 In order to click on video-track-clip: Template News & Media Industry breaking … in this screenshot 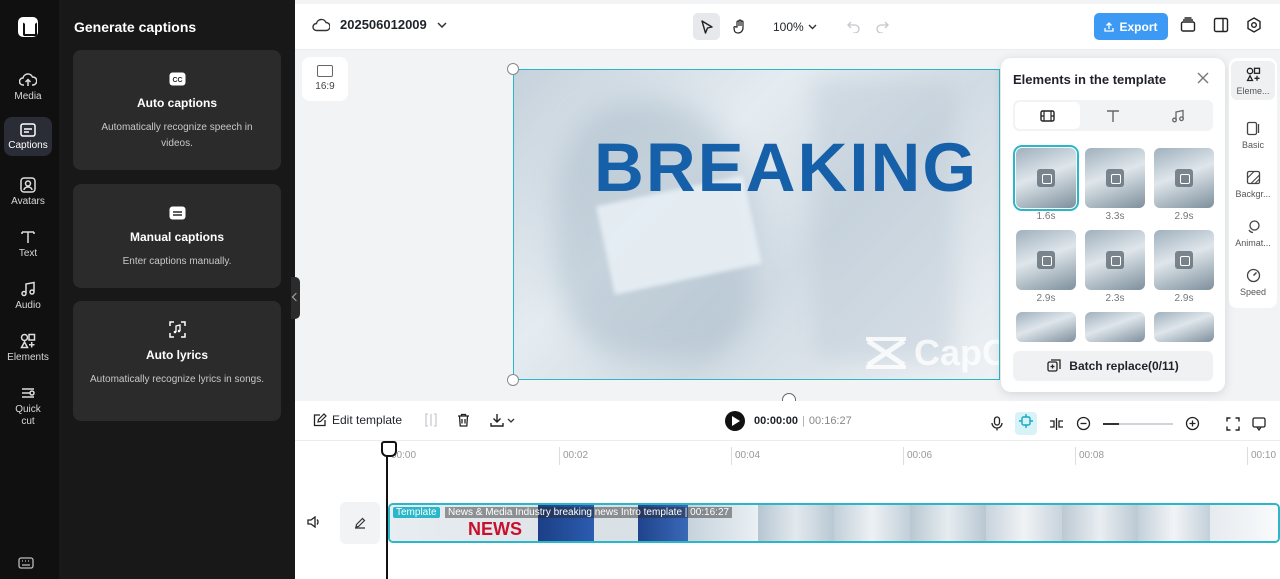, I will do `click(834, 523)`.